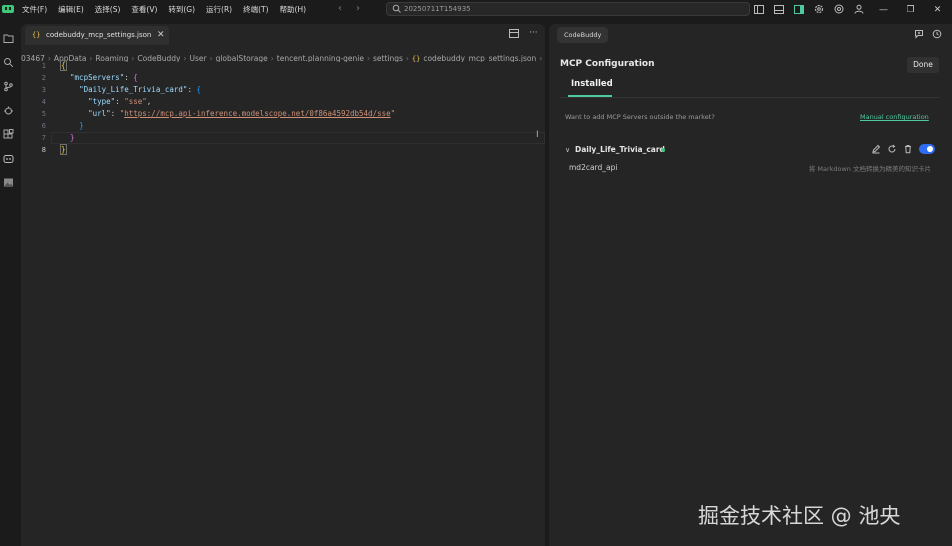 Image resolution: width=952 pixels, height=546 pixels. I want to click on line-number: 8, so click(43, 150).